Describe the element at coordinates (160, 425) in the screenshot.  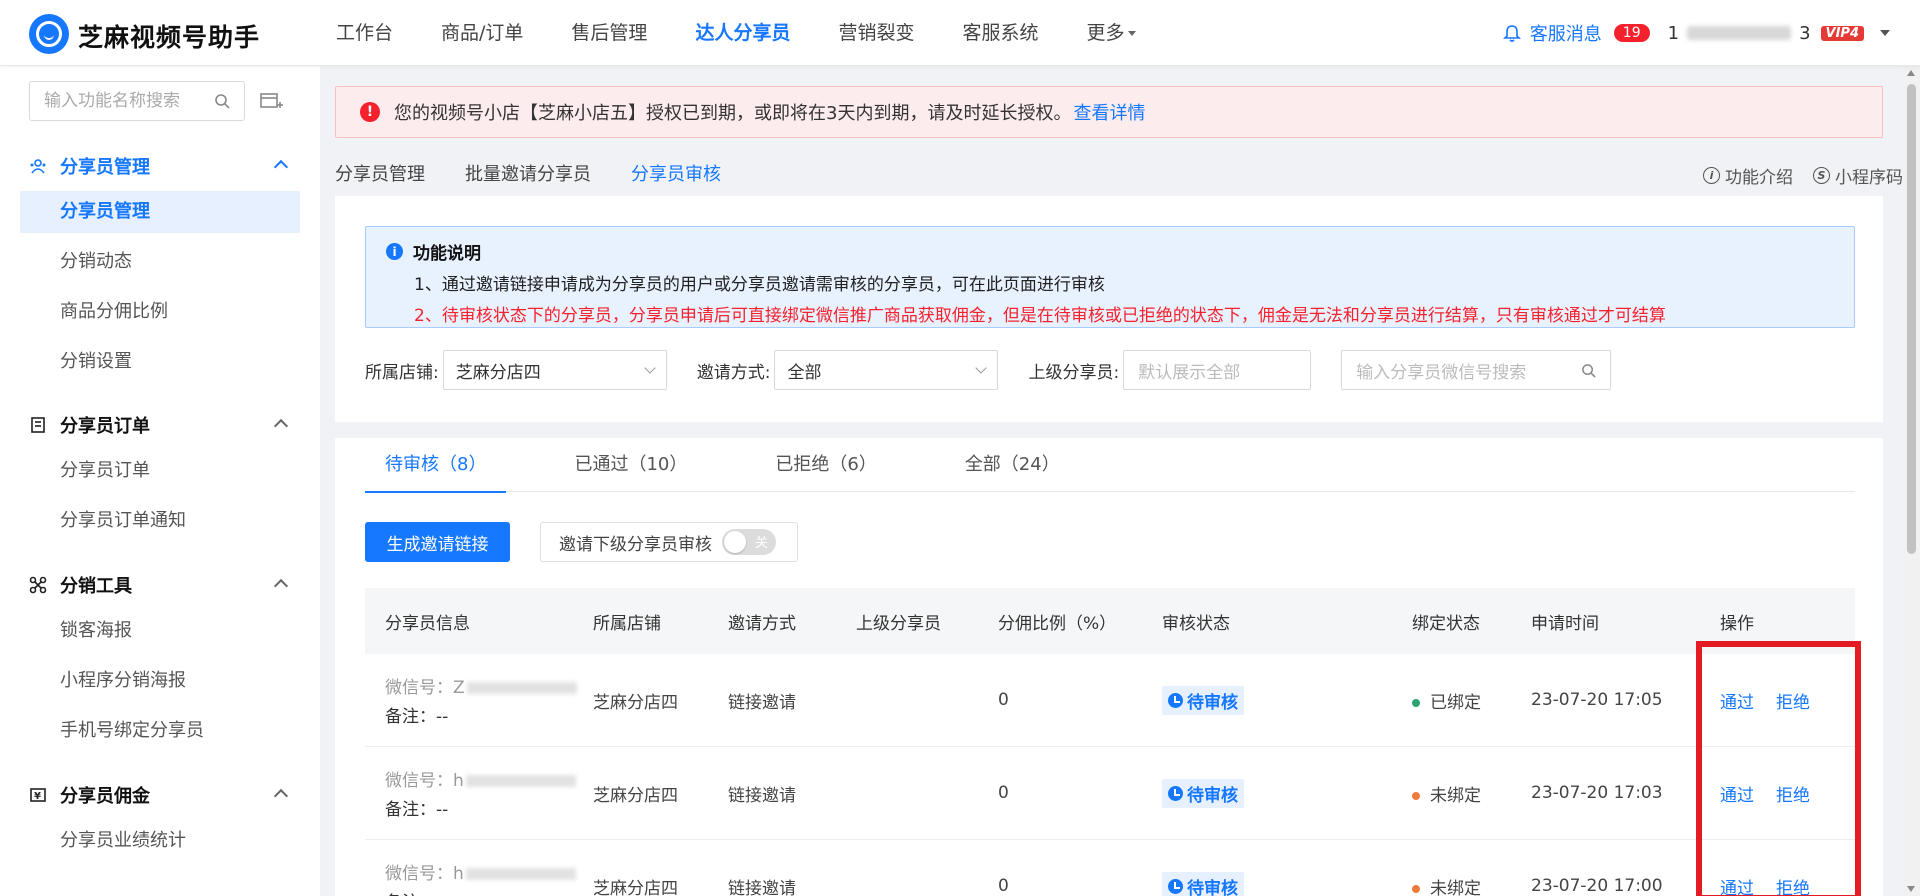
I see `menu-head-sharer-orders: 分享员订单` at that location.